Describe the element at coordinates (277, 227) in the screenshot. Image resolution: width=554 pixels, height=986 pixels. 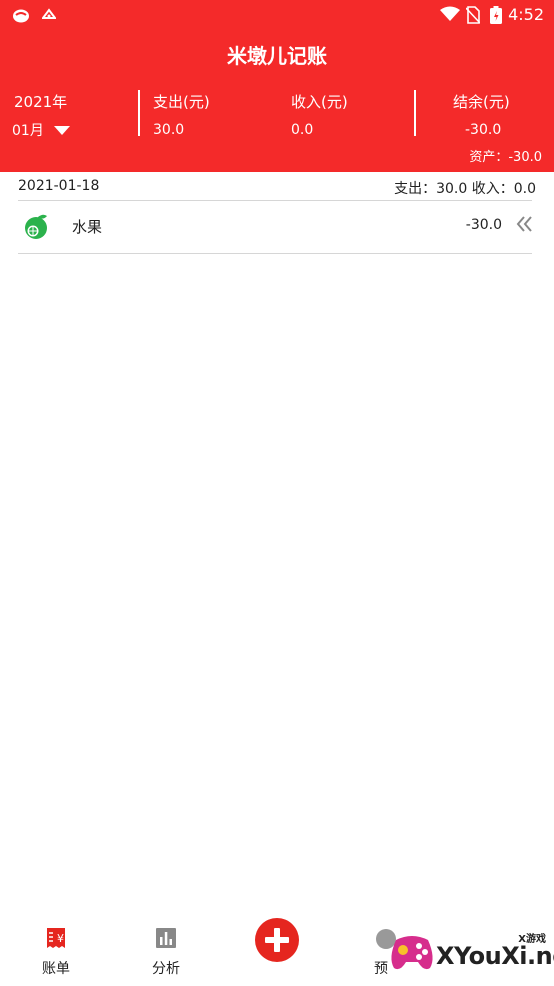
I see `list-item: 水果 -30.0` at that location.